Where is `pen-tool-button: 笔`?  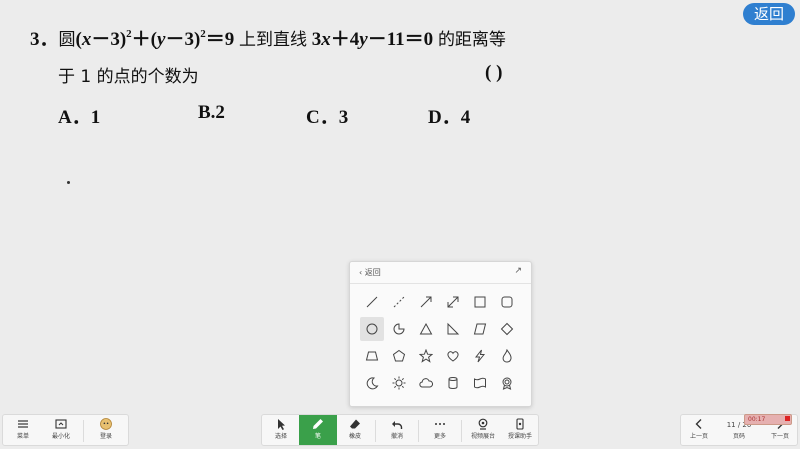
pen-tool-button: 笔 is located at coordinates (318, 430).